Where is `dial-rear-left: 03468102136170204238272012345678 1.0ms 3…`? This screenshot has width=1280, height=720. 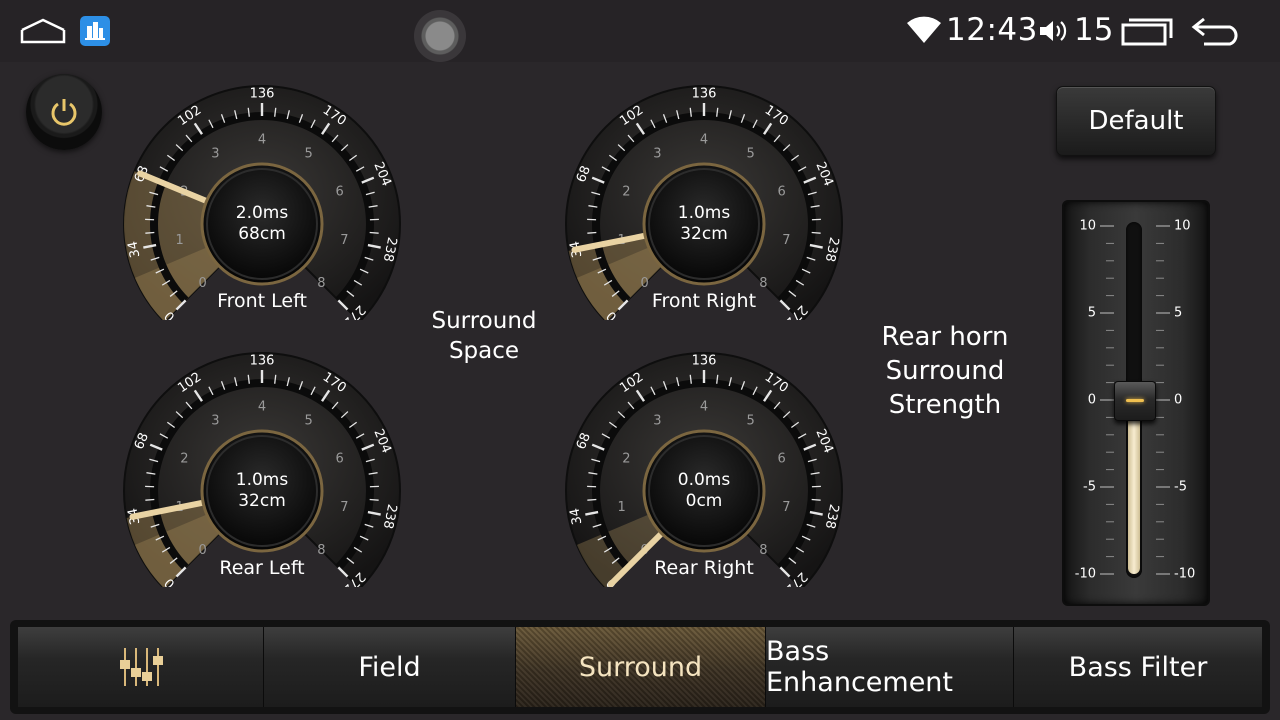
dial-rear-left: 03468102136170204238272012345678 1.0ms 3… is located at coordinates (262, 467).